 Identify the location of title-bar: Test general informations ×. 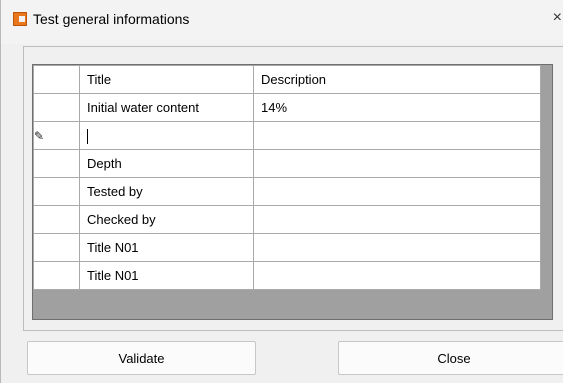
(282, 22).